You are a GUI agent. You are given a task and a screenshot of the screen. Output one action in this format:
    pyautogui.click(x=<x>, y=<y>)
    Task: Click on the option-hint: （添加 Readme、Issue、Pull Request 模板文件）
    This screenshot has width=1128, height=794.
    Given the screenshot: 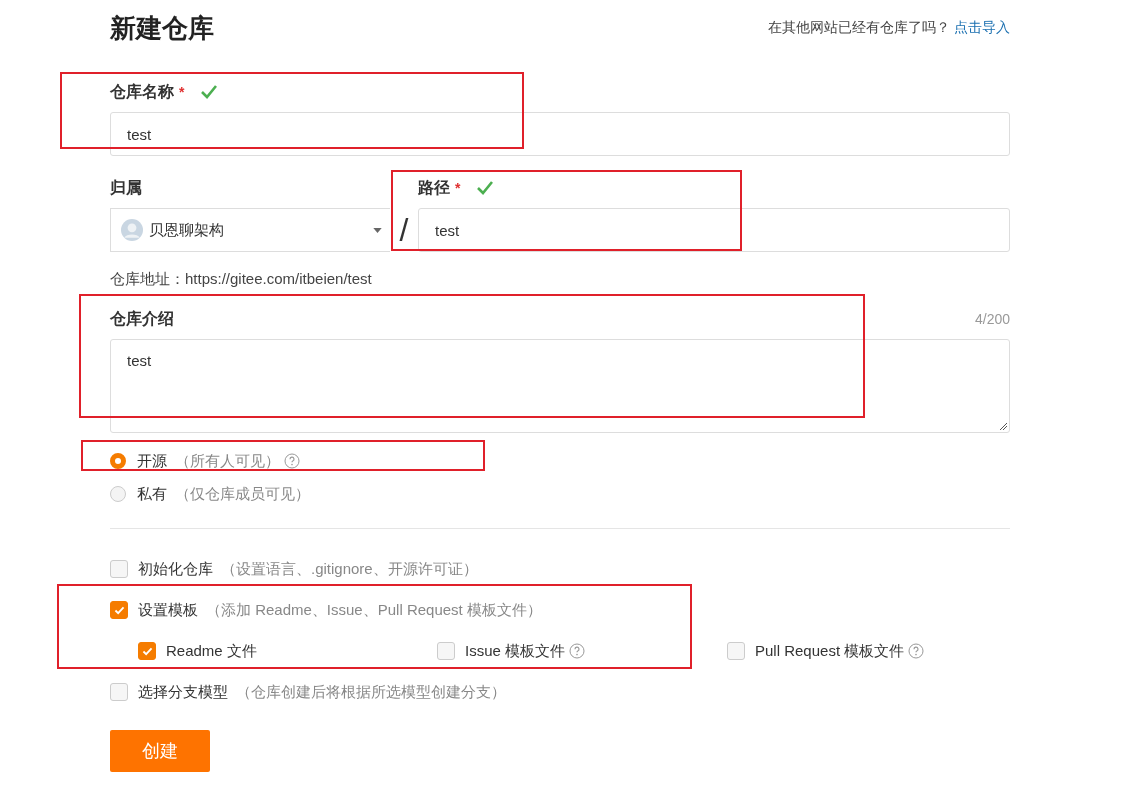 What is the action you would take?
    pyautogui.click(x=374, y=610)
    